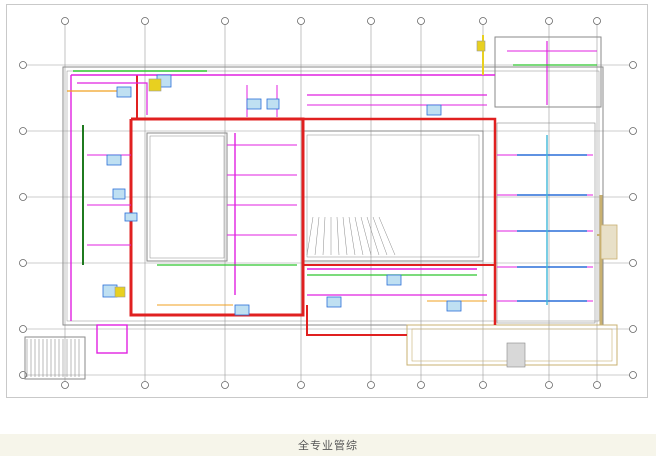 The width and height of the screenshot is (656, 456). What do you see at coordinates (546, 223) in the screenshot?
I see `right-hall` at bounding box center [546, 223].